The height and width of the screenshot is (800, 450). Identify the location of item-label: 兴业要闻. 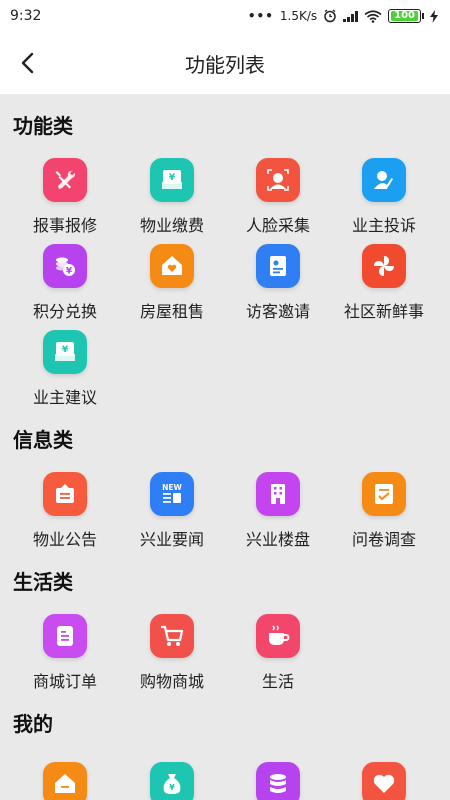
(171, 539).